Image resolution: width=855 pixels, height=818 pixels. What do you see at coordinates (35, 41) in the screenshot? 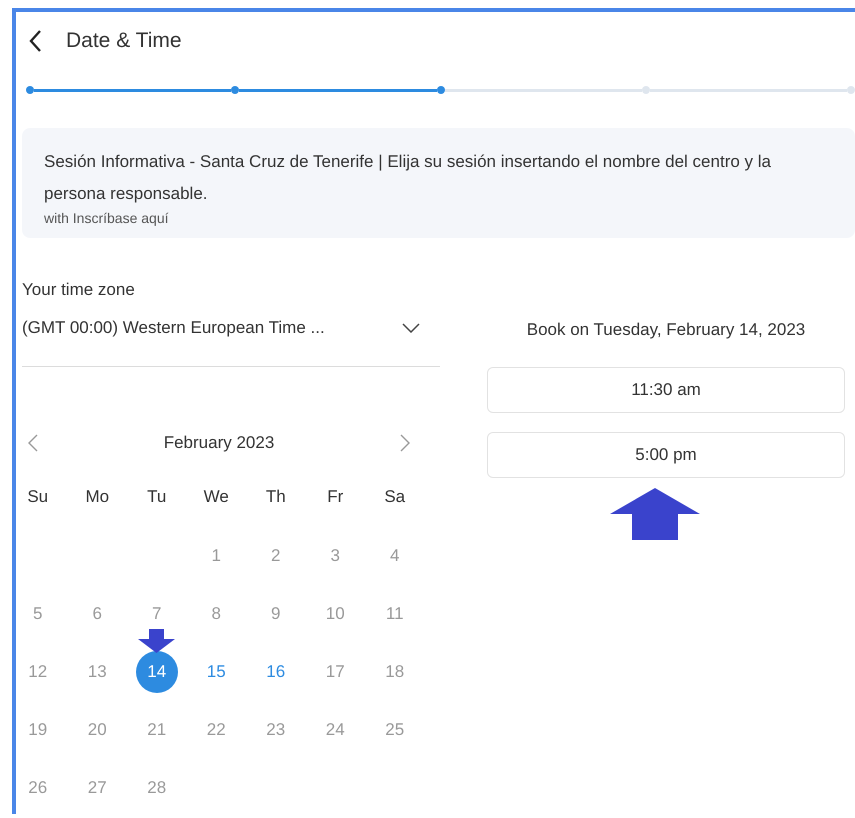
I see `back-icon` at bounding box center [35, 41].